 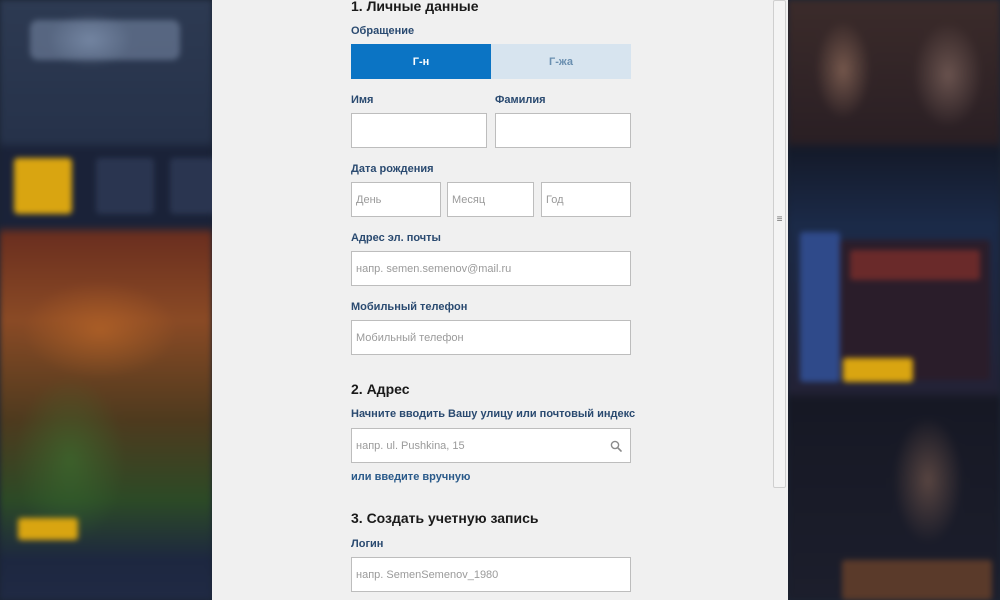 What do you see at coordinates (105, 40) in the screenshot?
I see `background-logo` at bounding box center [105, 40].